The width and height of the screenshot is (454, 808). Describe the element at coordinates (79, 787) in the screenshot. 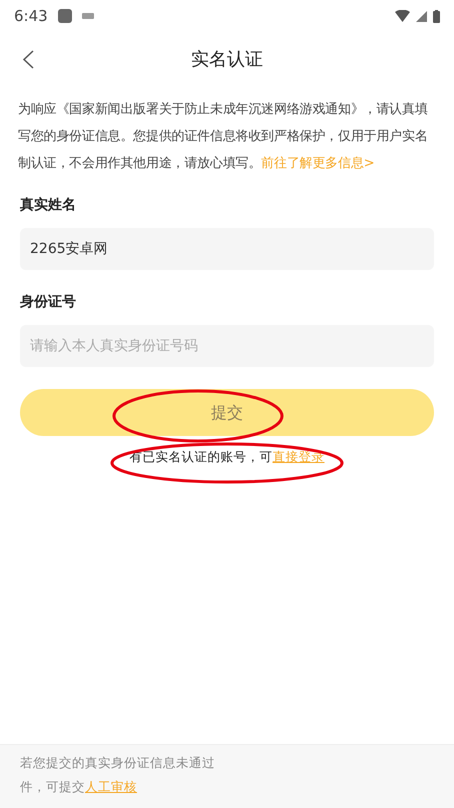

I see `footer-text: 件，可提交人工审核` at that location.